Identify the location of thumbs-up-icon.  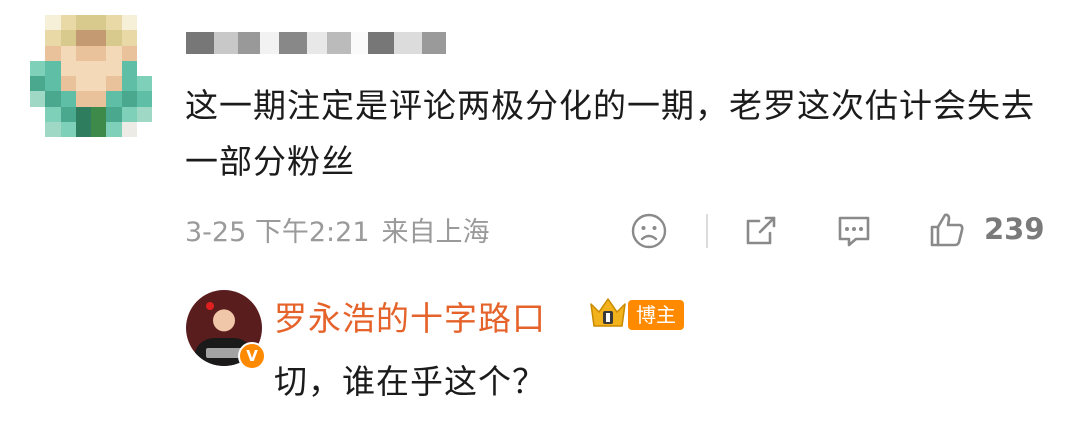
(947, 230).